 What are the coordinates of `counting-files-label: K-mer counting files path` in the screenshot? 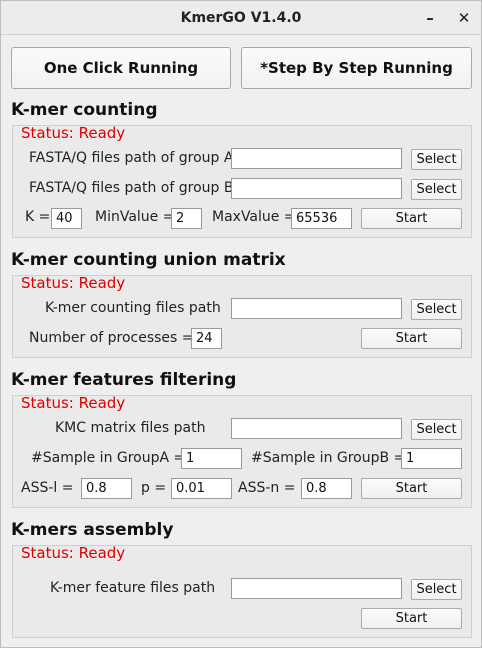 It's located at (133, 308).